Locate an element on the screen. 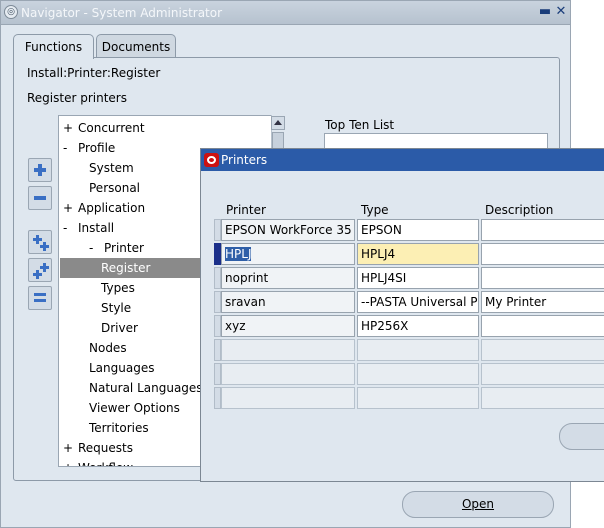 This screenshot has height=528, width=604. tree-item: Natural Languages is located at coordinates (146, 388).